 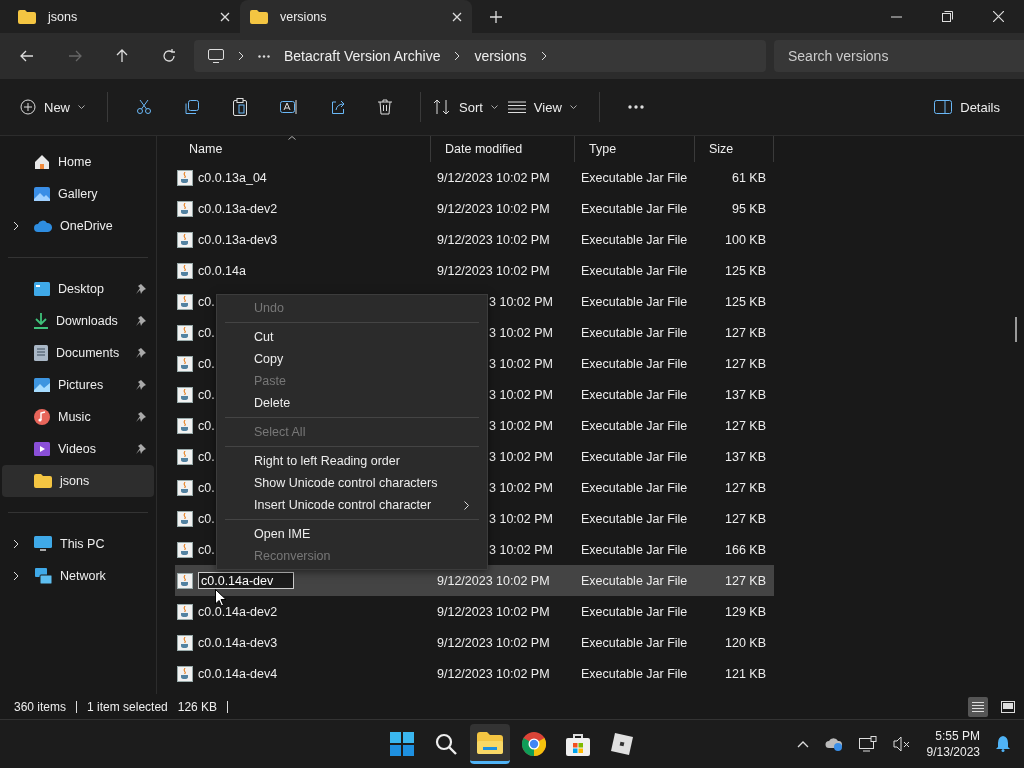 What do you see at coordinates (246, 580) in the screenshot?
I see `rename-field: c0.0.14a-dev` at bounding box center [246, 580].